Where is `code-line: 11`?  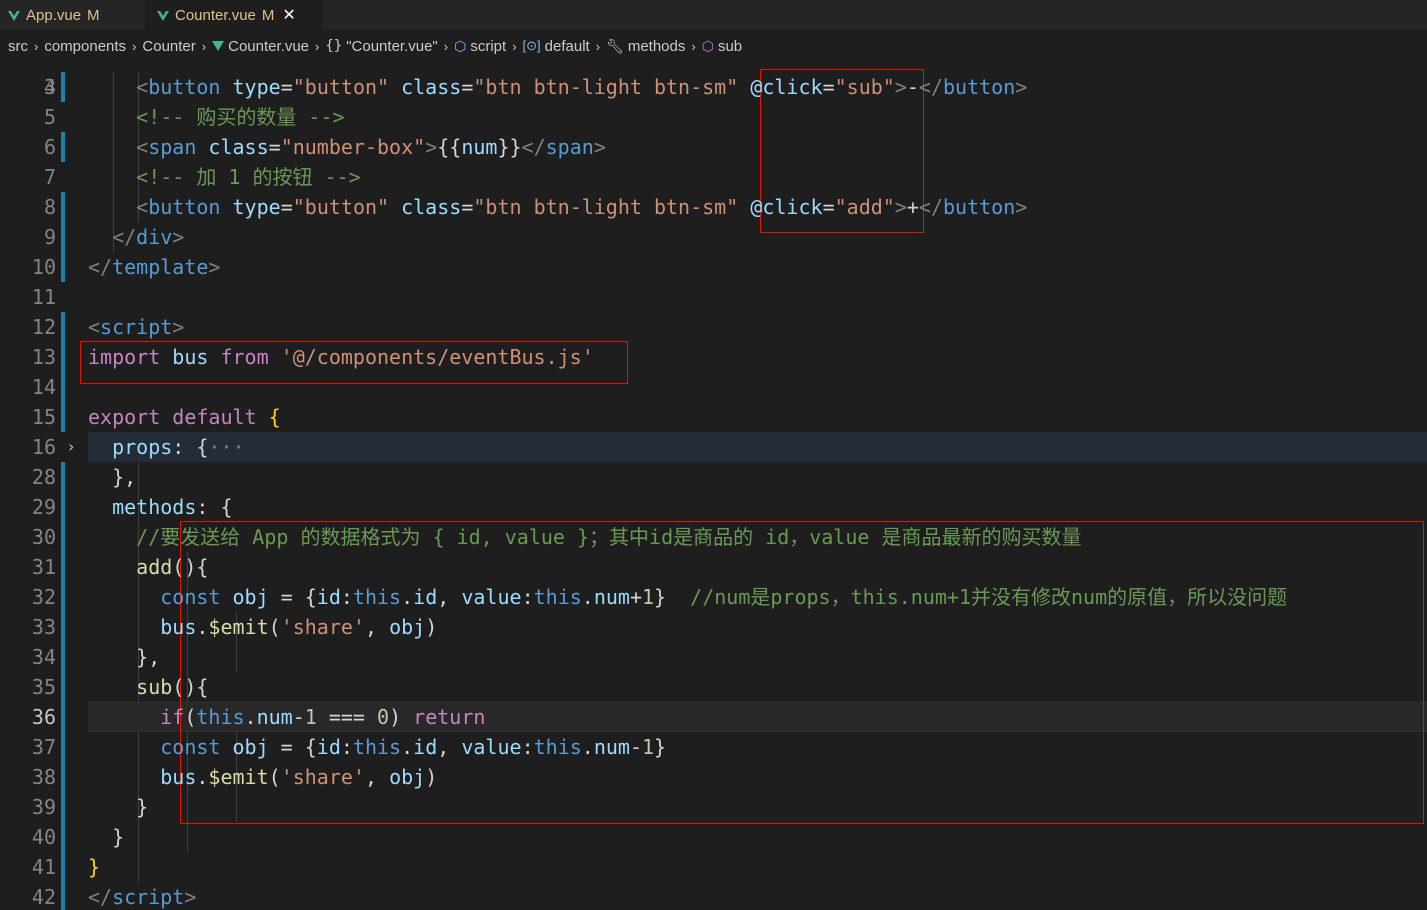 code-line: 11 is located at coordinates (713, 297).